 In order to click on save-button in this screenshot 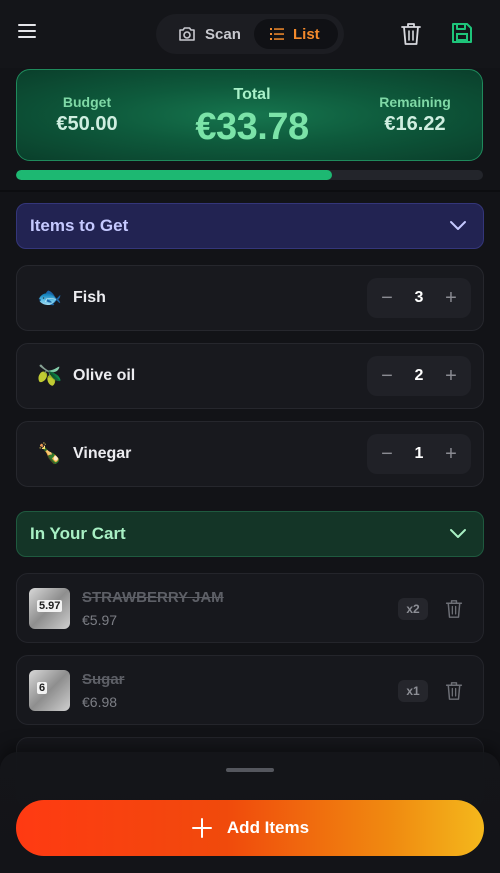, I will do `click(462, 35)`.